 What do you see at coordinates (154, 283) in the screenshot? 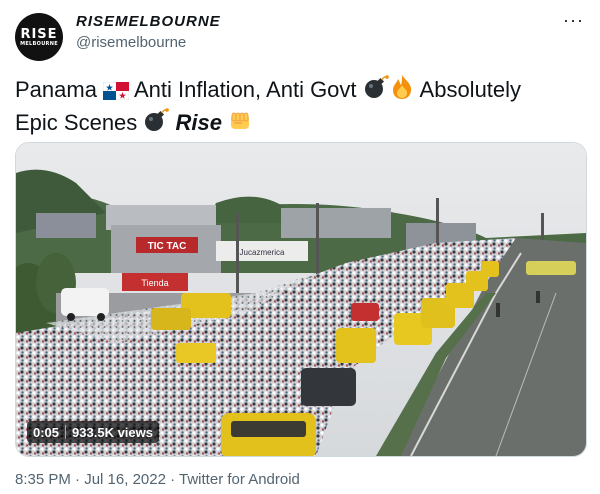
I see `tienda-sign: Tienda` at bounding box center [154, 283].